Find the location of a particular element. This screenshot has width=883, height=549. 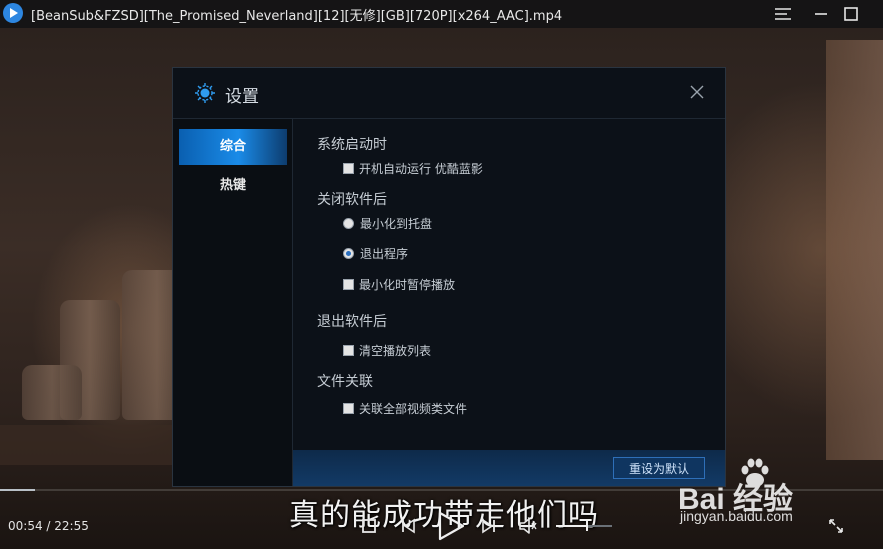

pause-on-minimize-label: 最小化时暂停播放 is located at coordinates (407, 284).